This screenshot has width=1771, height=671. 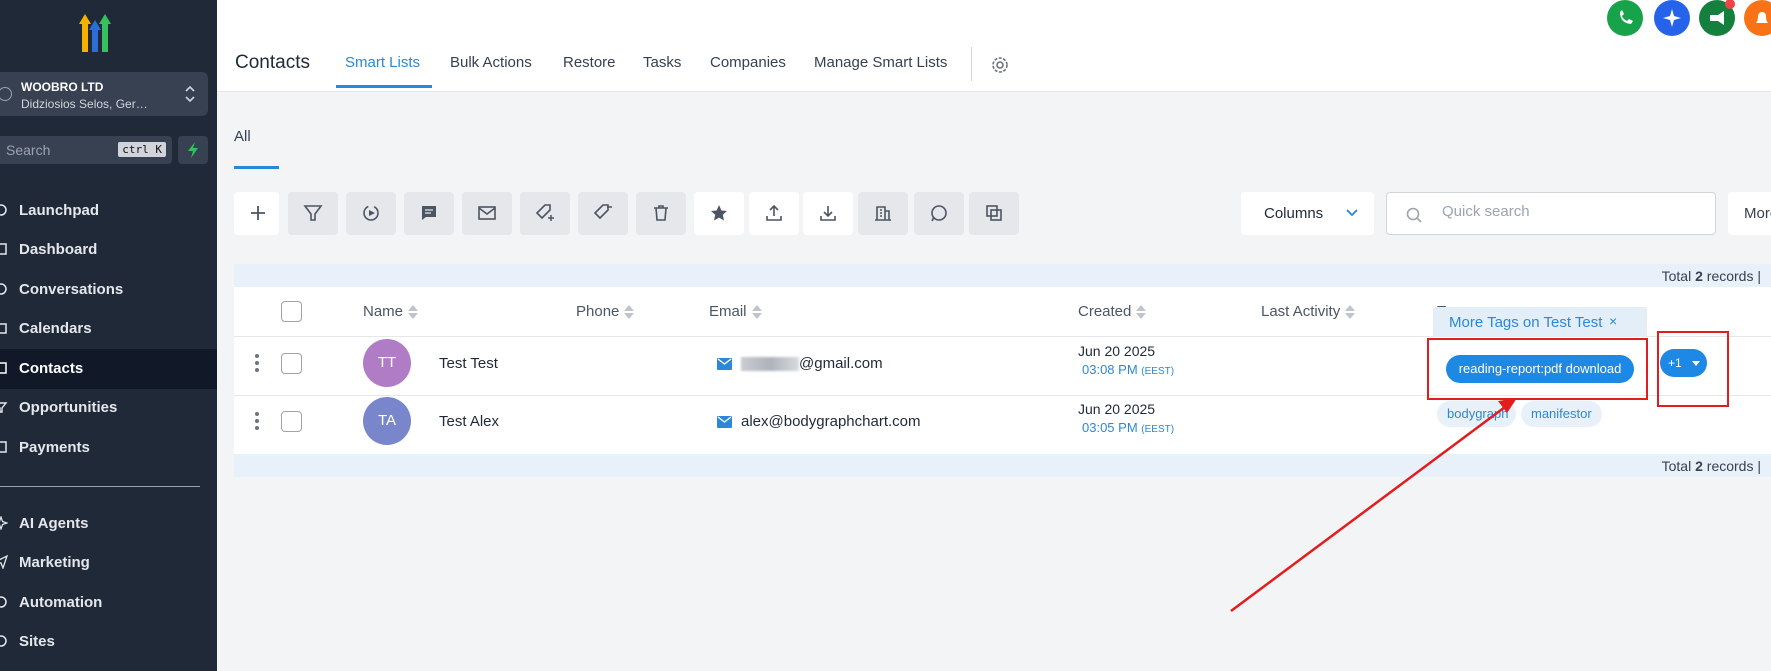 I want to click on column-header-name: Name, so click(x=391, y=311).